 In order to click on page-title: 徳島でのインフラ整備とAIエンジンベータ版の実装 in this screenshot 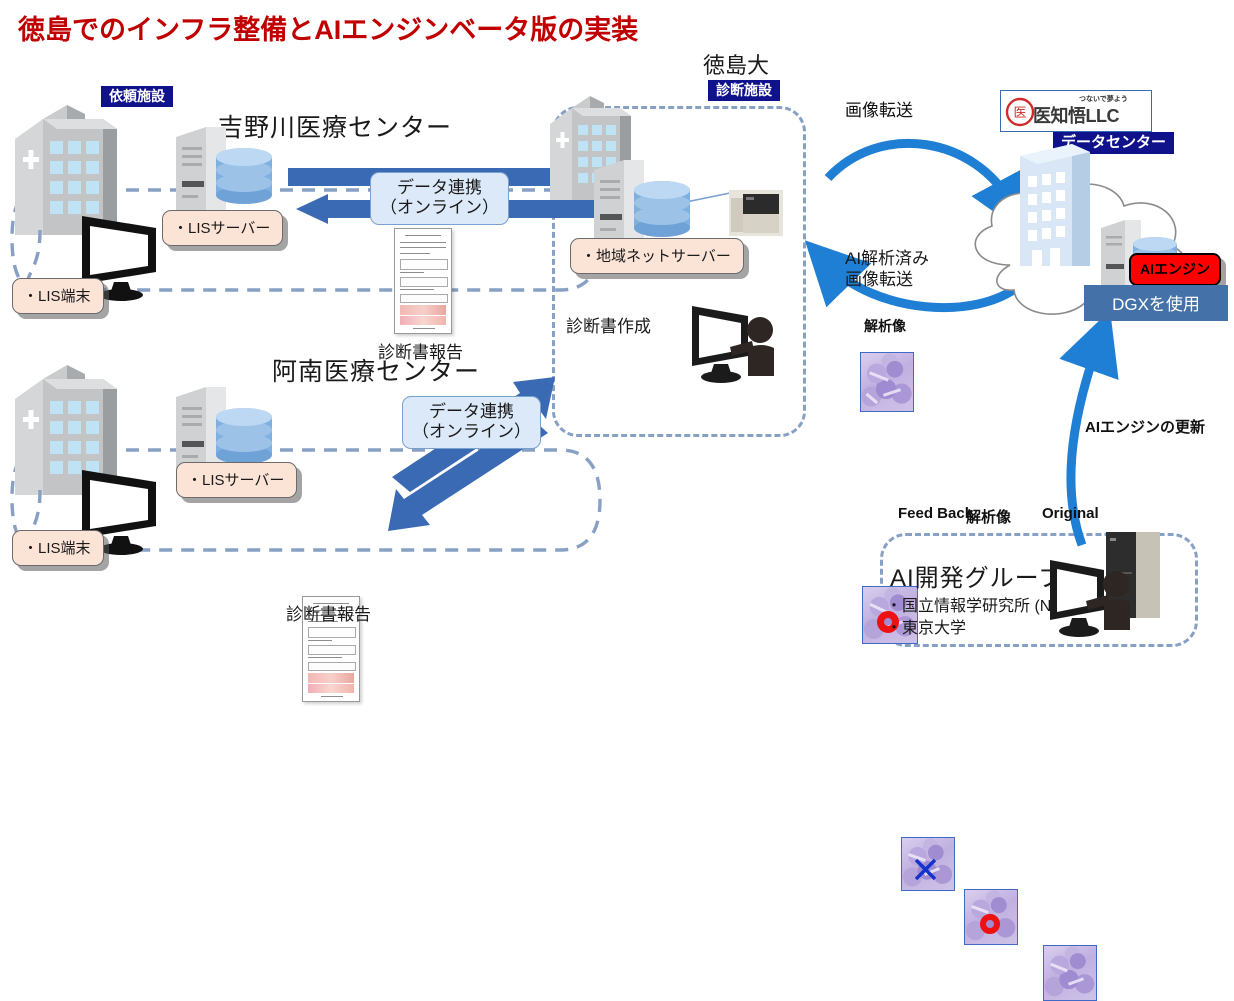, I will do `click(328, 30)`.